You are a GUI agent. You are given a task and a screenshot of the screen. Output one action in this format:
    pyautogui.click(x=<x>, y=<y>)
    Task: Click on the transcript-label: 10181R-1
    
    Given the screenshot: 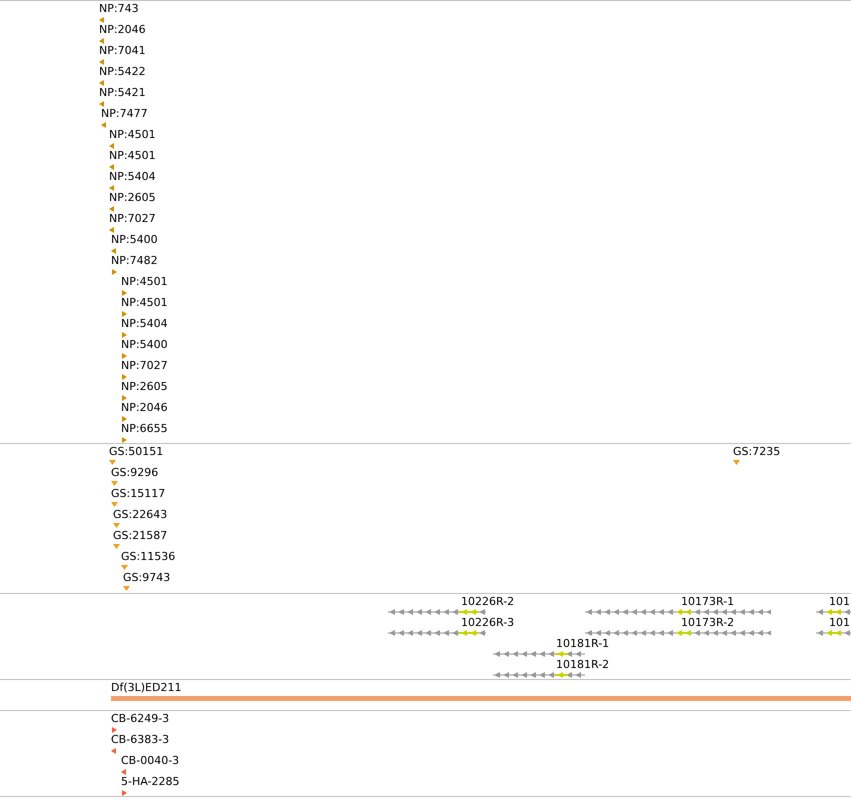 What is the action you would take?
    pyautogui.click(x=583, y=644)
    